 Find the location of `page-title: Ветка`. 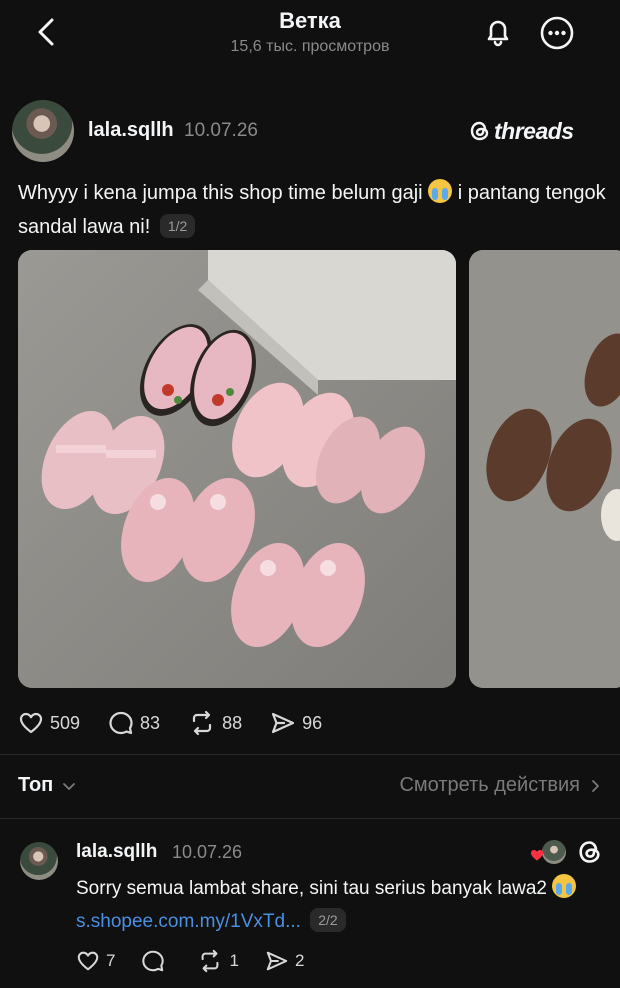

page-title: Ветка is located at coordinates (310, 20).